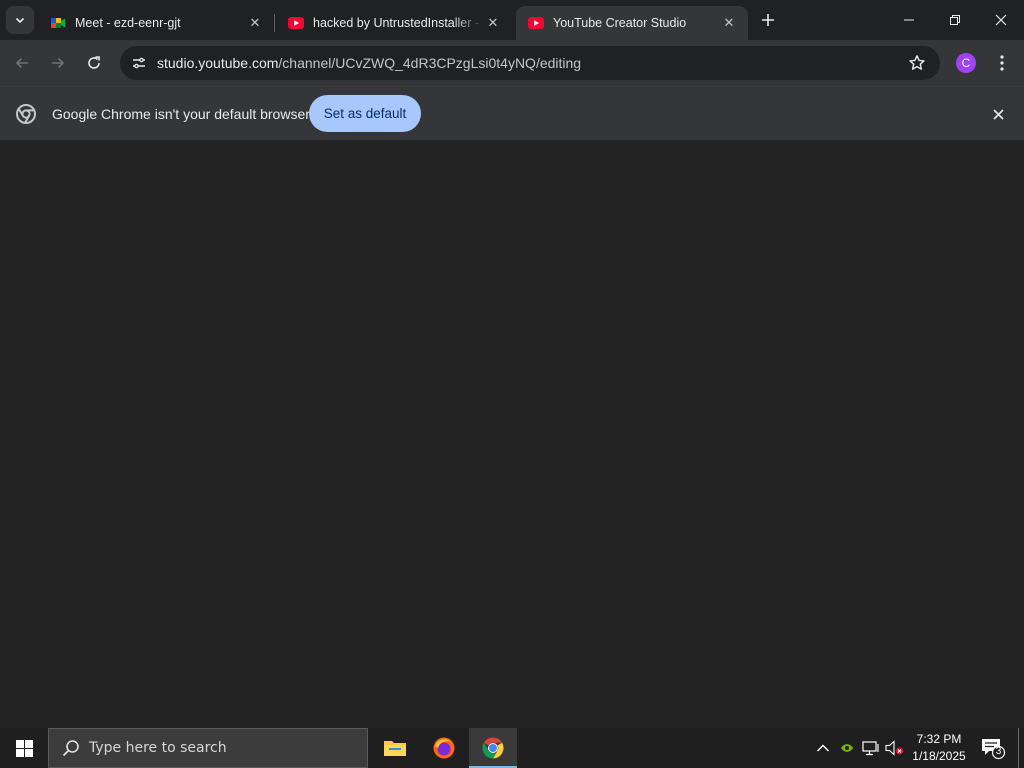  Describe the element at coordinates (71, 748) in the screenshot. I see `search-icon` at that location.